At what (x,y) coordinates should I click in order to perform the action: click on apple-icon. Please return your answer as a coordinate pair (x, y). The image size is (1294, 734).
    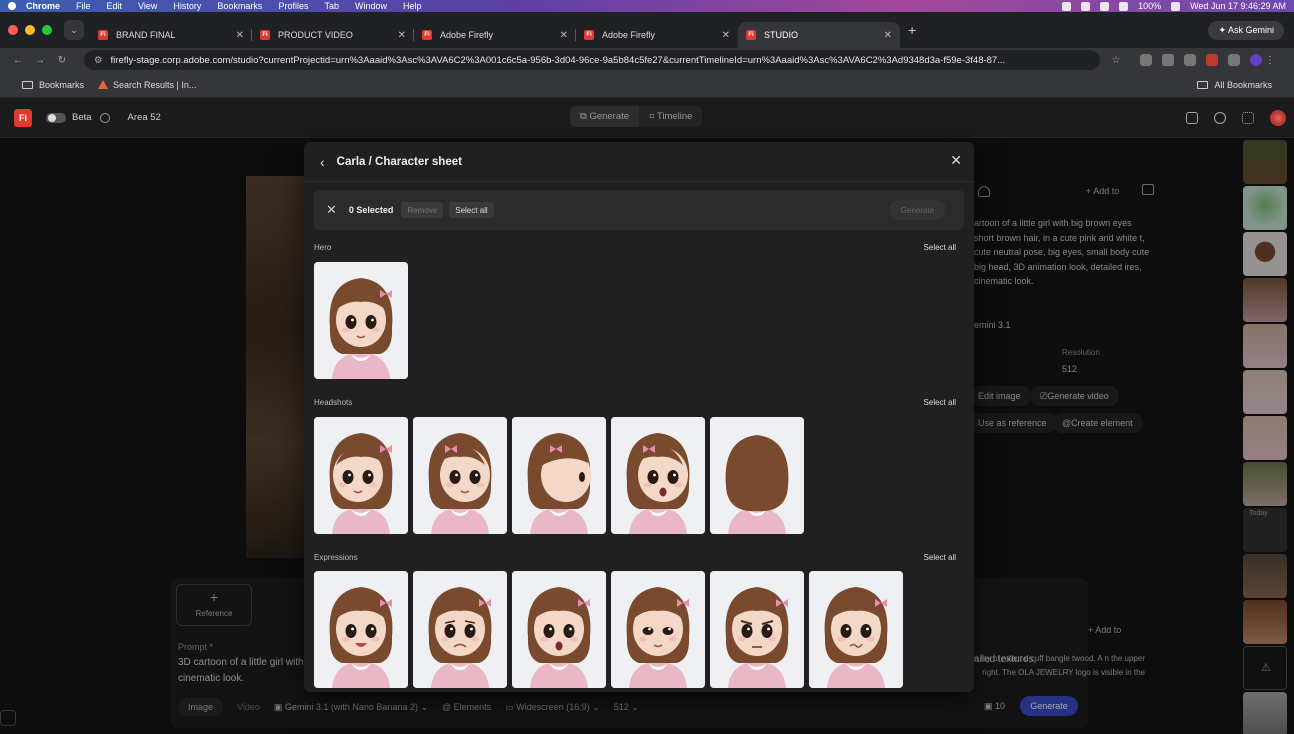
    Looking at the image, I should click on (12, 6).